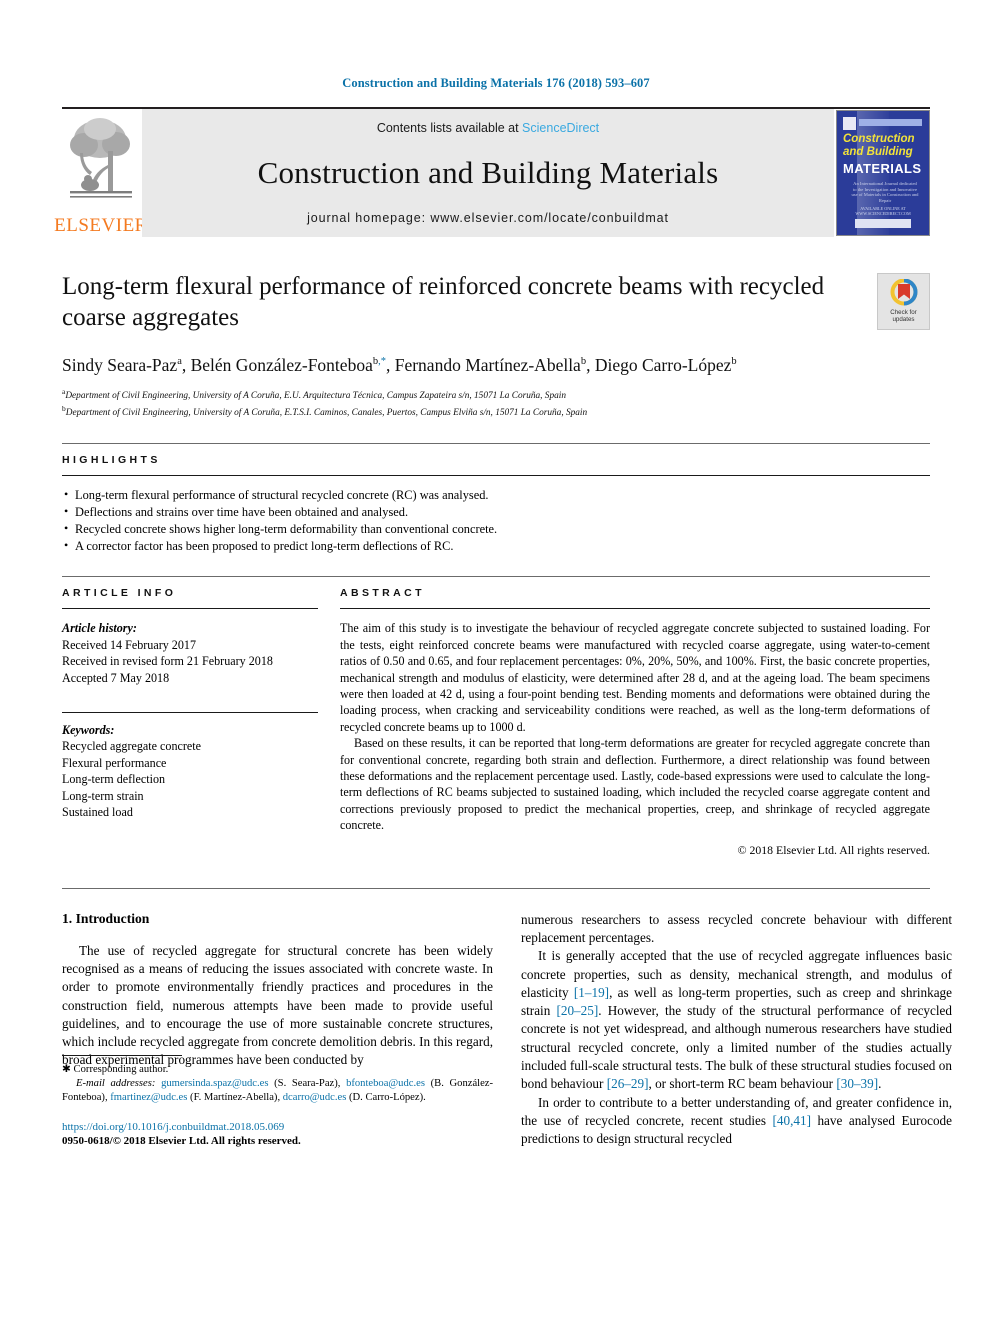  What do you see at coordinates (277, 1070) in the screenshot?
I see `corresponding-author-note: ✱ Corresponding author.` at bounding box center [277, 1070].